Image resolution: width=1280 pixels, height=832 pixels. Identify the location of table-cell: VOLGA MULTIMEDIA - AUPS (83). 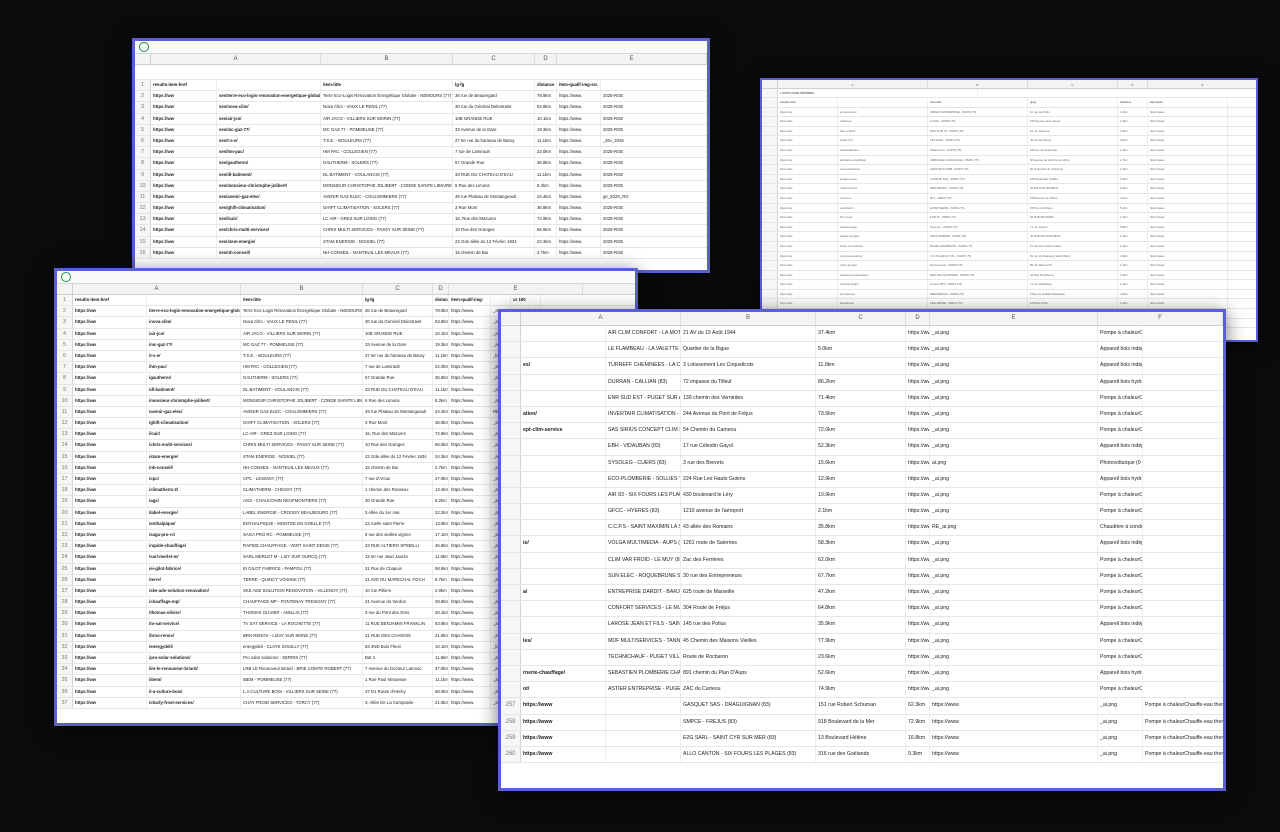
(643, 544).